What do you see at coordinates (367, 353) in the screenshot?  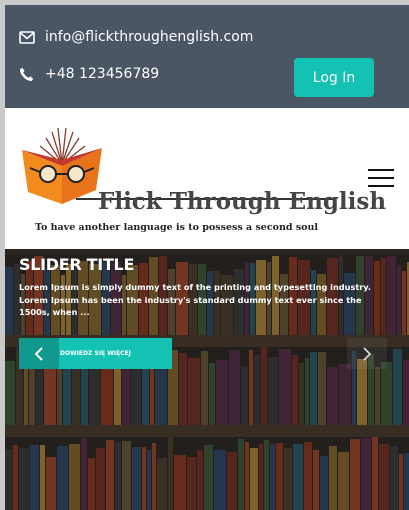 I see `chevron-right-icon` at bounding box center [367, 353].